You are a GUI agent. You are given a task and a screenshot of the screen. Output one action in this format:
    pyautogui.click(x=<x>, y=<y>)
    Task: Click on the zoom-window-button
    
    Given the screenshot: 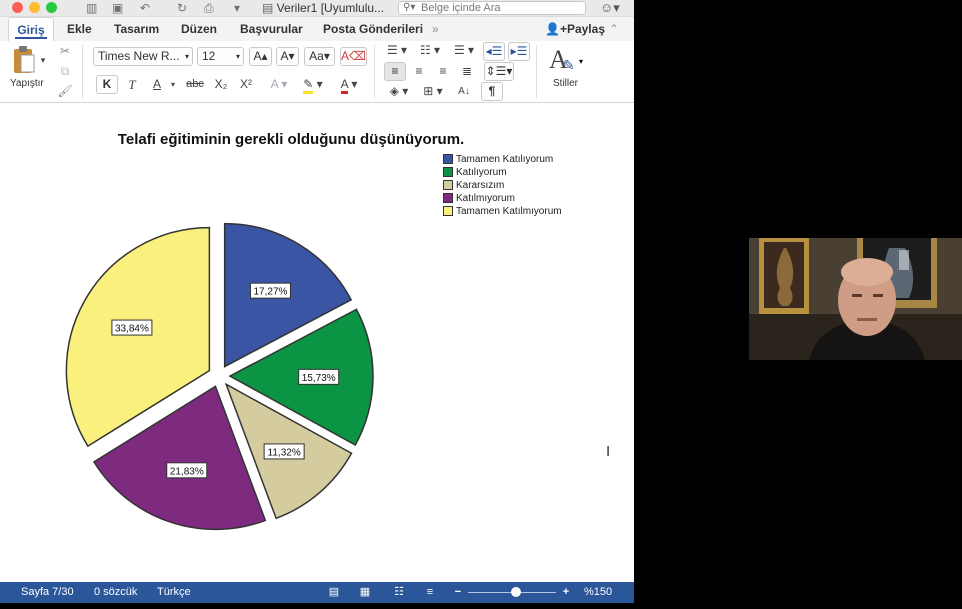 What is the action you would take?
    pyautogui.click(x=51, y=7)
    